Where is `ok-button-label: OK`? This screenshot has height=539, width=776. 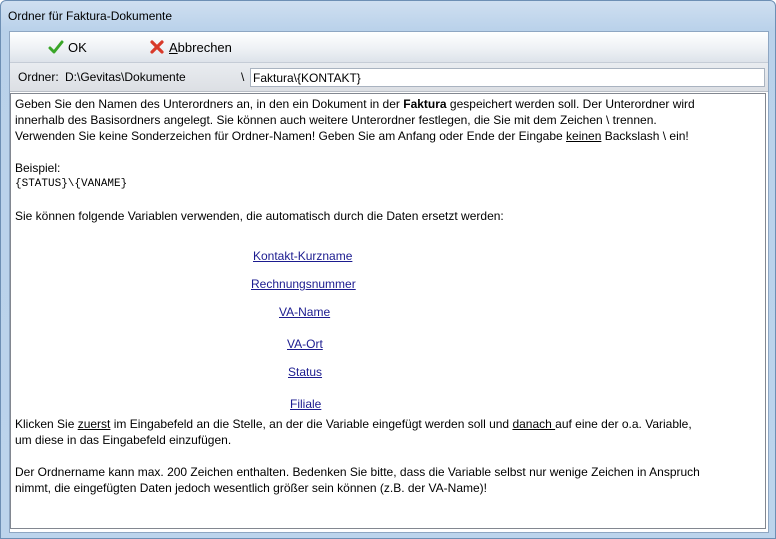 ok-button-label: OK is located at coordinates (77, 47).